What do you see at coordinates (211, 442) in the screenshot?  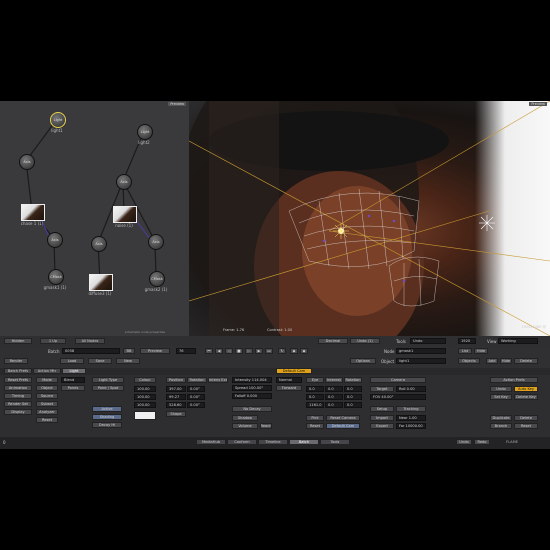 I see `tab-mediahub: MediaHub` at bounding box center [211, 442].